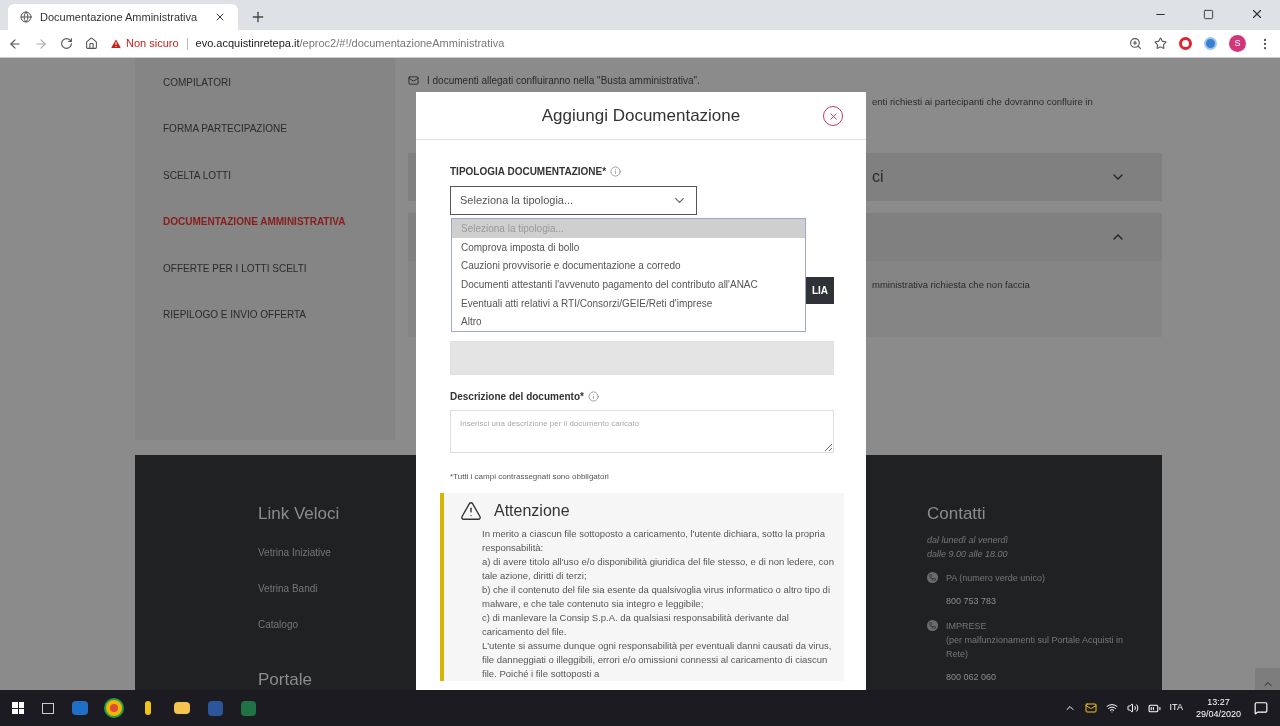 Image resolution: width=1280 pixels, height=726 pixels. What do you see at coordinates (968, 540) in the screenshot?
I see `opening-hours: dal lunedì al venerdì` at bounding box center [968, 540].